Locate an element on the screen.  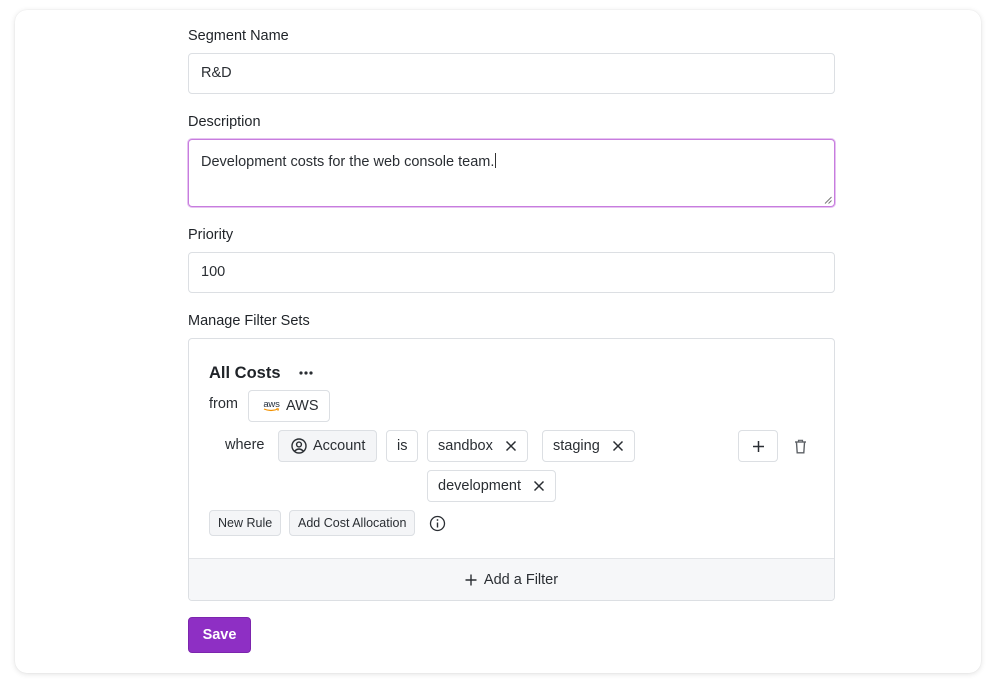
add-filter-button: Add a Filter is located at coordinates (511, 579).